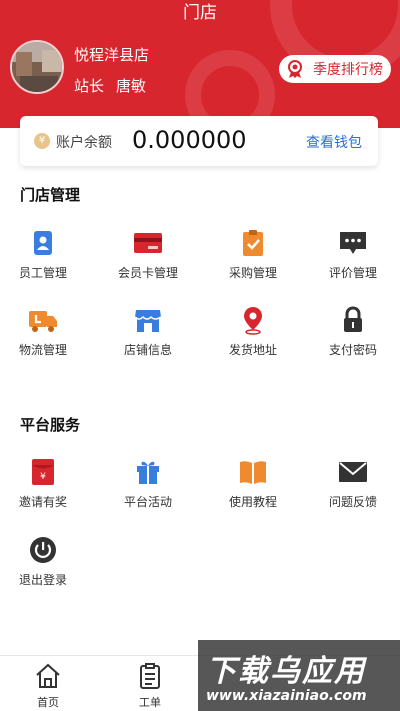  What do you see at coordinates (42, 141) in the screenshot?
I see `coin-icon: ¥` at bounding box center [42, 141].